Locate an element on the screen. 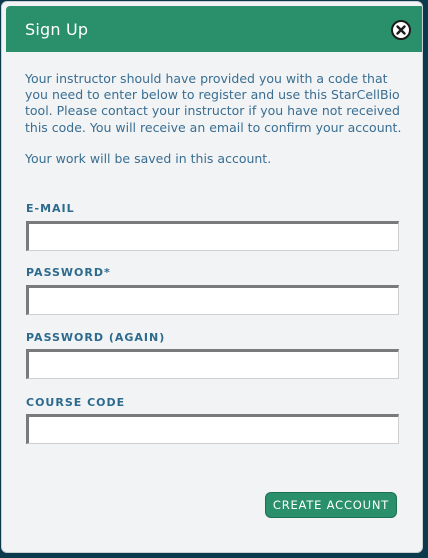  password-field is located at coordinates (212, 300).